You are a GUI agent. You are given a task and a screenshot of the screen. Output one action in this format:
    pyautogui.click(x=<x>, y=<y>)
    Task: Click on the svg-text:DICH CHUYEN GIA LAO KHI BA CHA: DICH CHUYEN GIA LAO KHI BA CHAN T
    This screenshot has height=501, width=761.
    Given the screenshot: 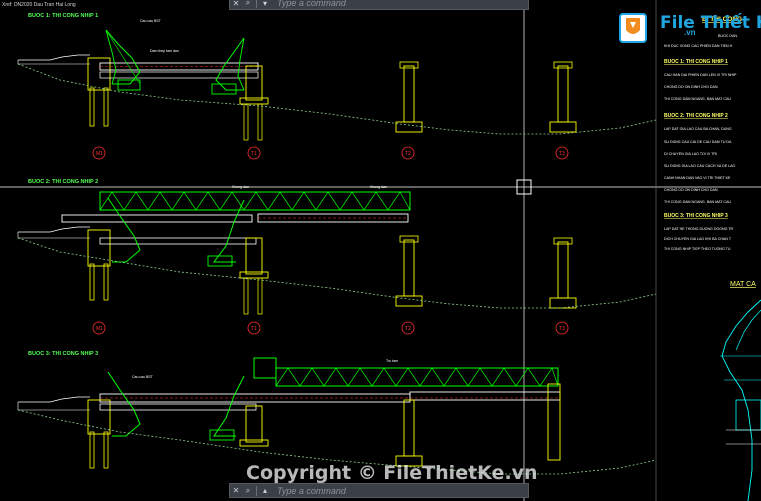 What is the action you would take?
    pyautogui.click(x=698, y=239)
    